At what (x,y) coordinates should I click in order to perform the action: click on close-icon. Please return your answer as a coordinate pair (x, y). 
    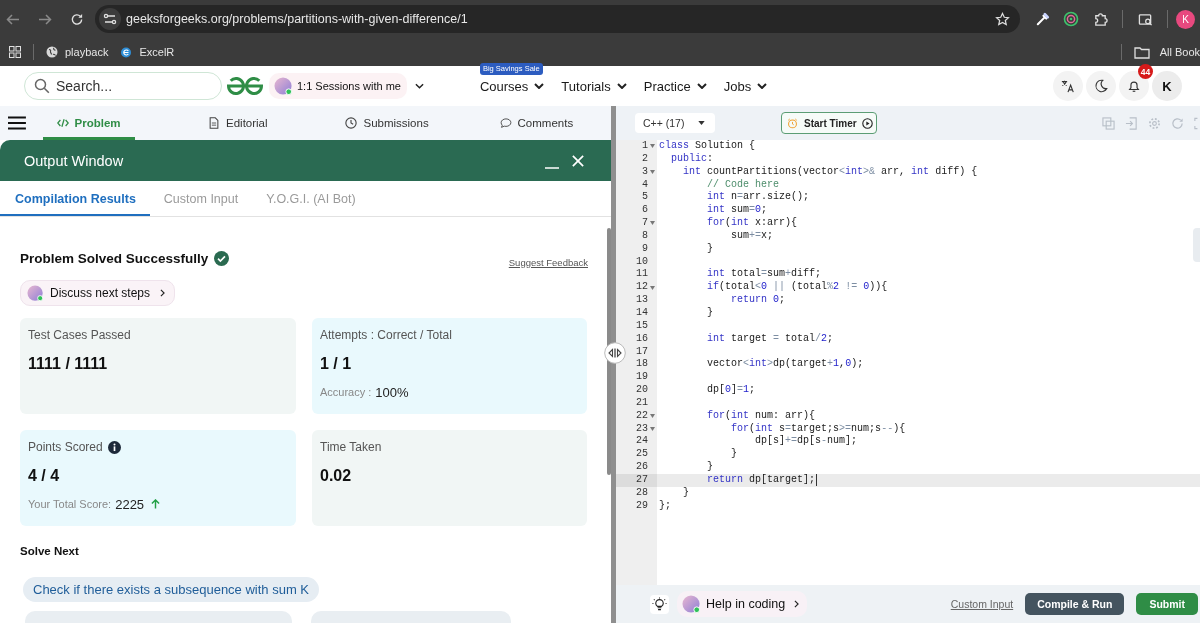
    Looking at the image, I should click on (578, 160).